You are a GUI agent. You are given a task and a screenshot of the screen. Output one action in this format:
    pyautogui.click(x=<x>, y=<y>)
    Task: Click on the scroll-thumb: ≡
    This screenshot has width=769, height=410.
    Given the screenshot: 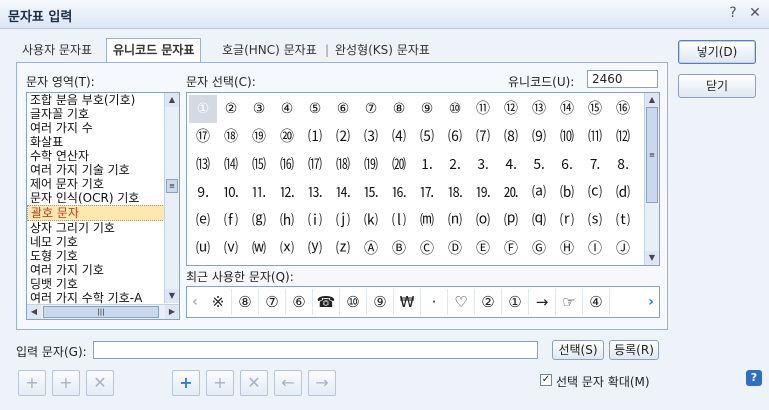 What is the action you would take?
    pyautogui.click(x=172, y=186)
    